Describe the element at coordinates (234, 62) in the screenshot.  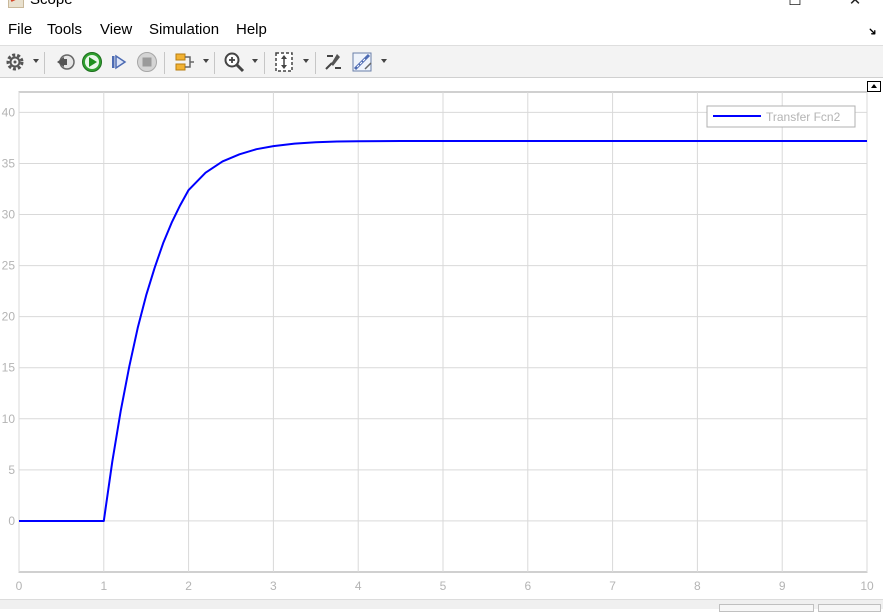
I see `zoom-icon` at that location.